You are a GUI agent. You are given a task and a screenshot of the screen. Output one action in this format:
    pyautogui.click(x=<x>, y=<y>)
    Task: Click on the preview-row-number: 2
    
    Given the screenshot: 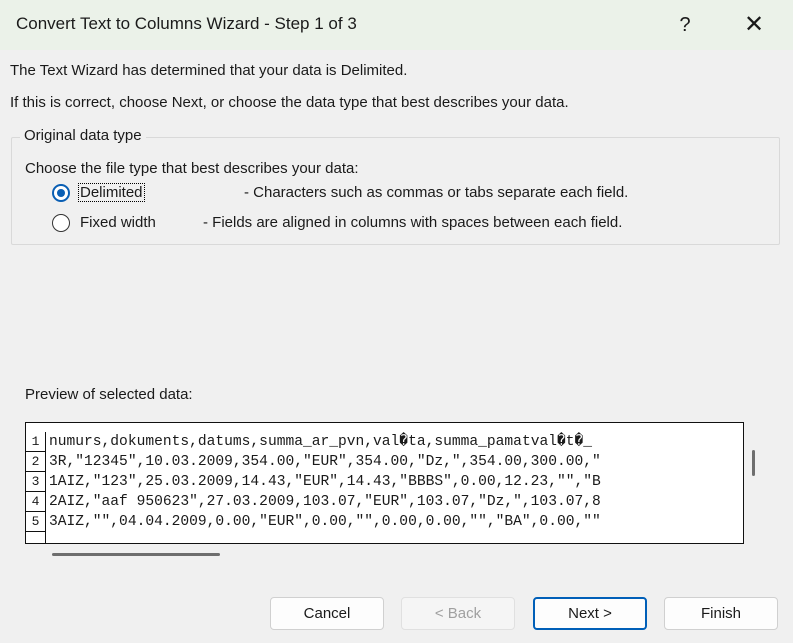 What is the action you would take?
    pyautogui.click(x=36, y=462)
    